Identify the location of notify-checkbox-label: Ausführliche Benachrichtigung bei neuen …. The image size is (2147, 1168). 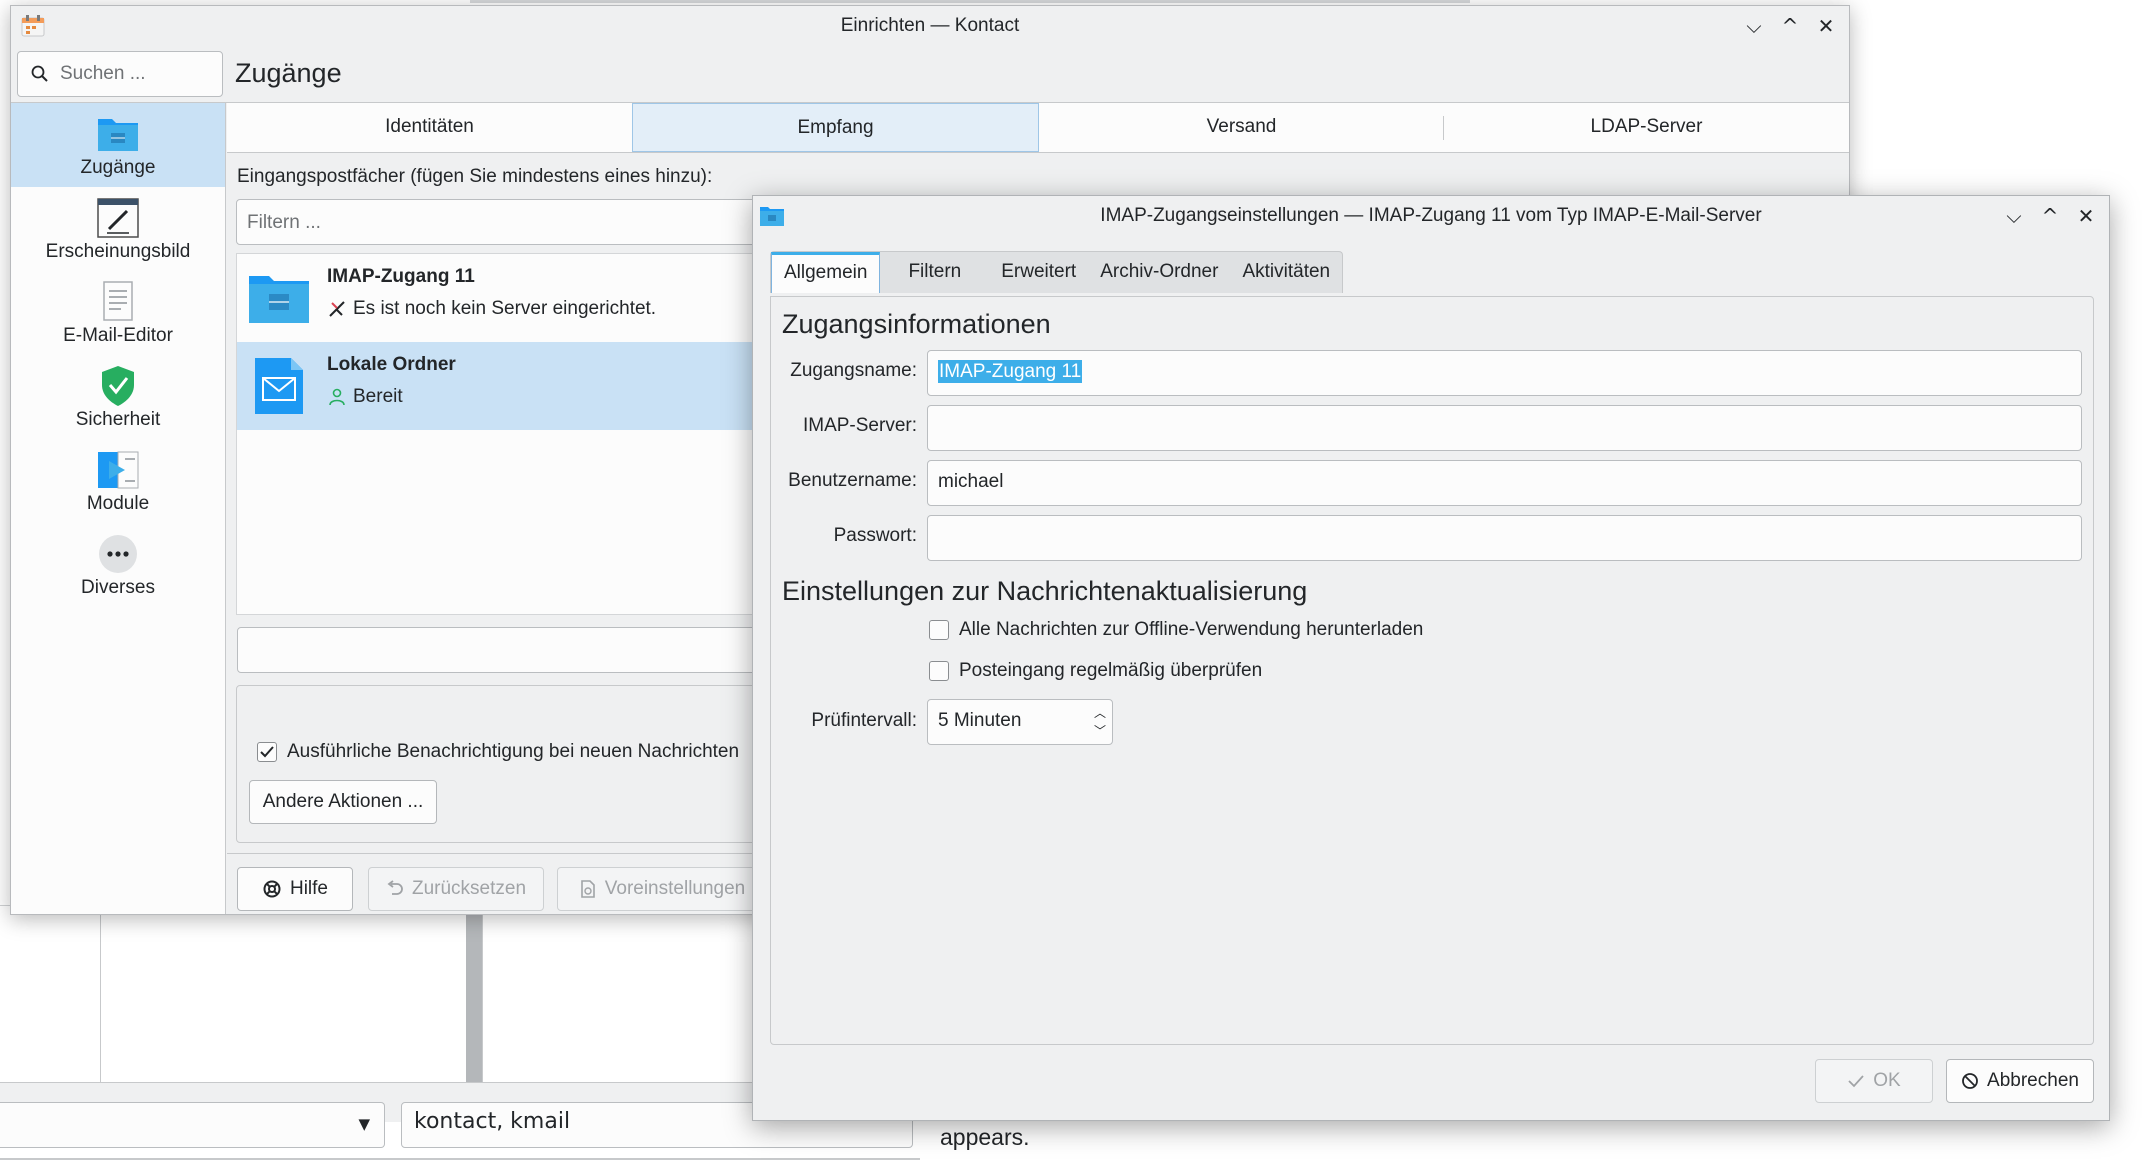
(513, 751).